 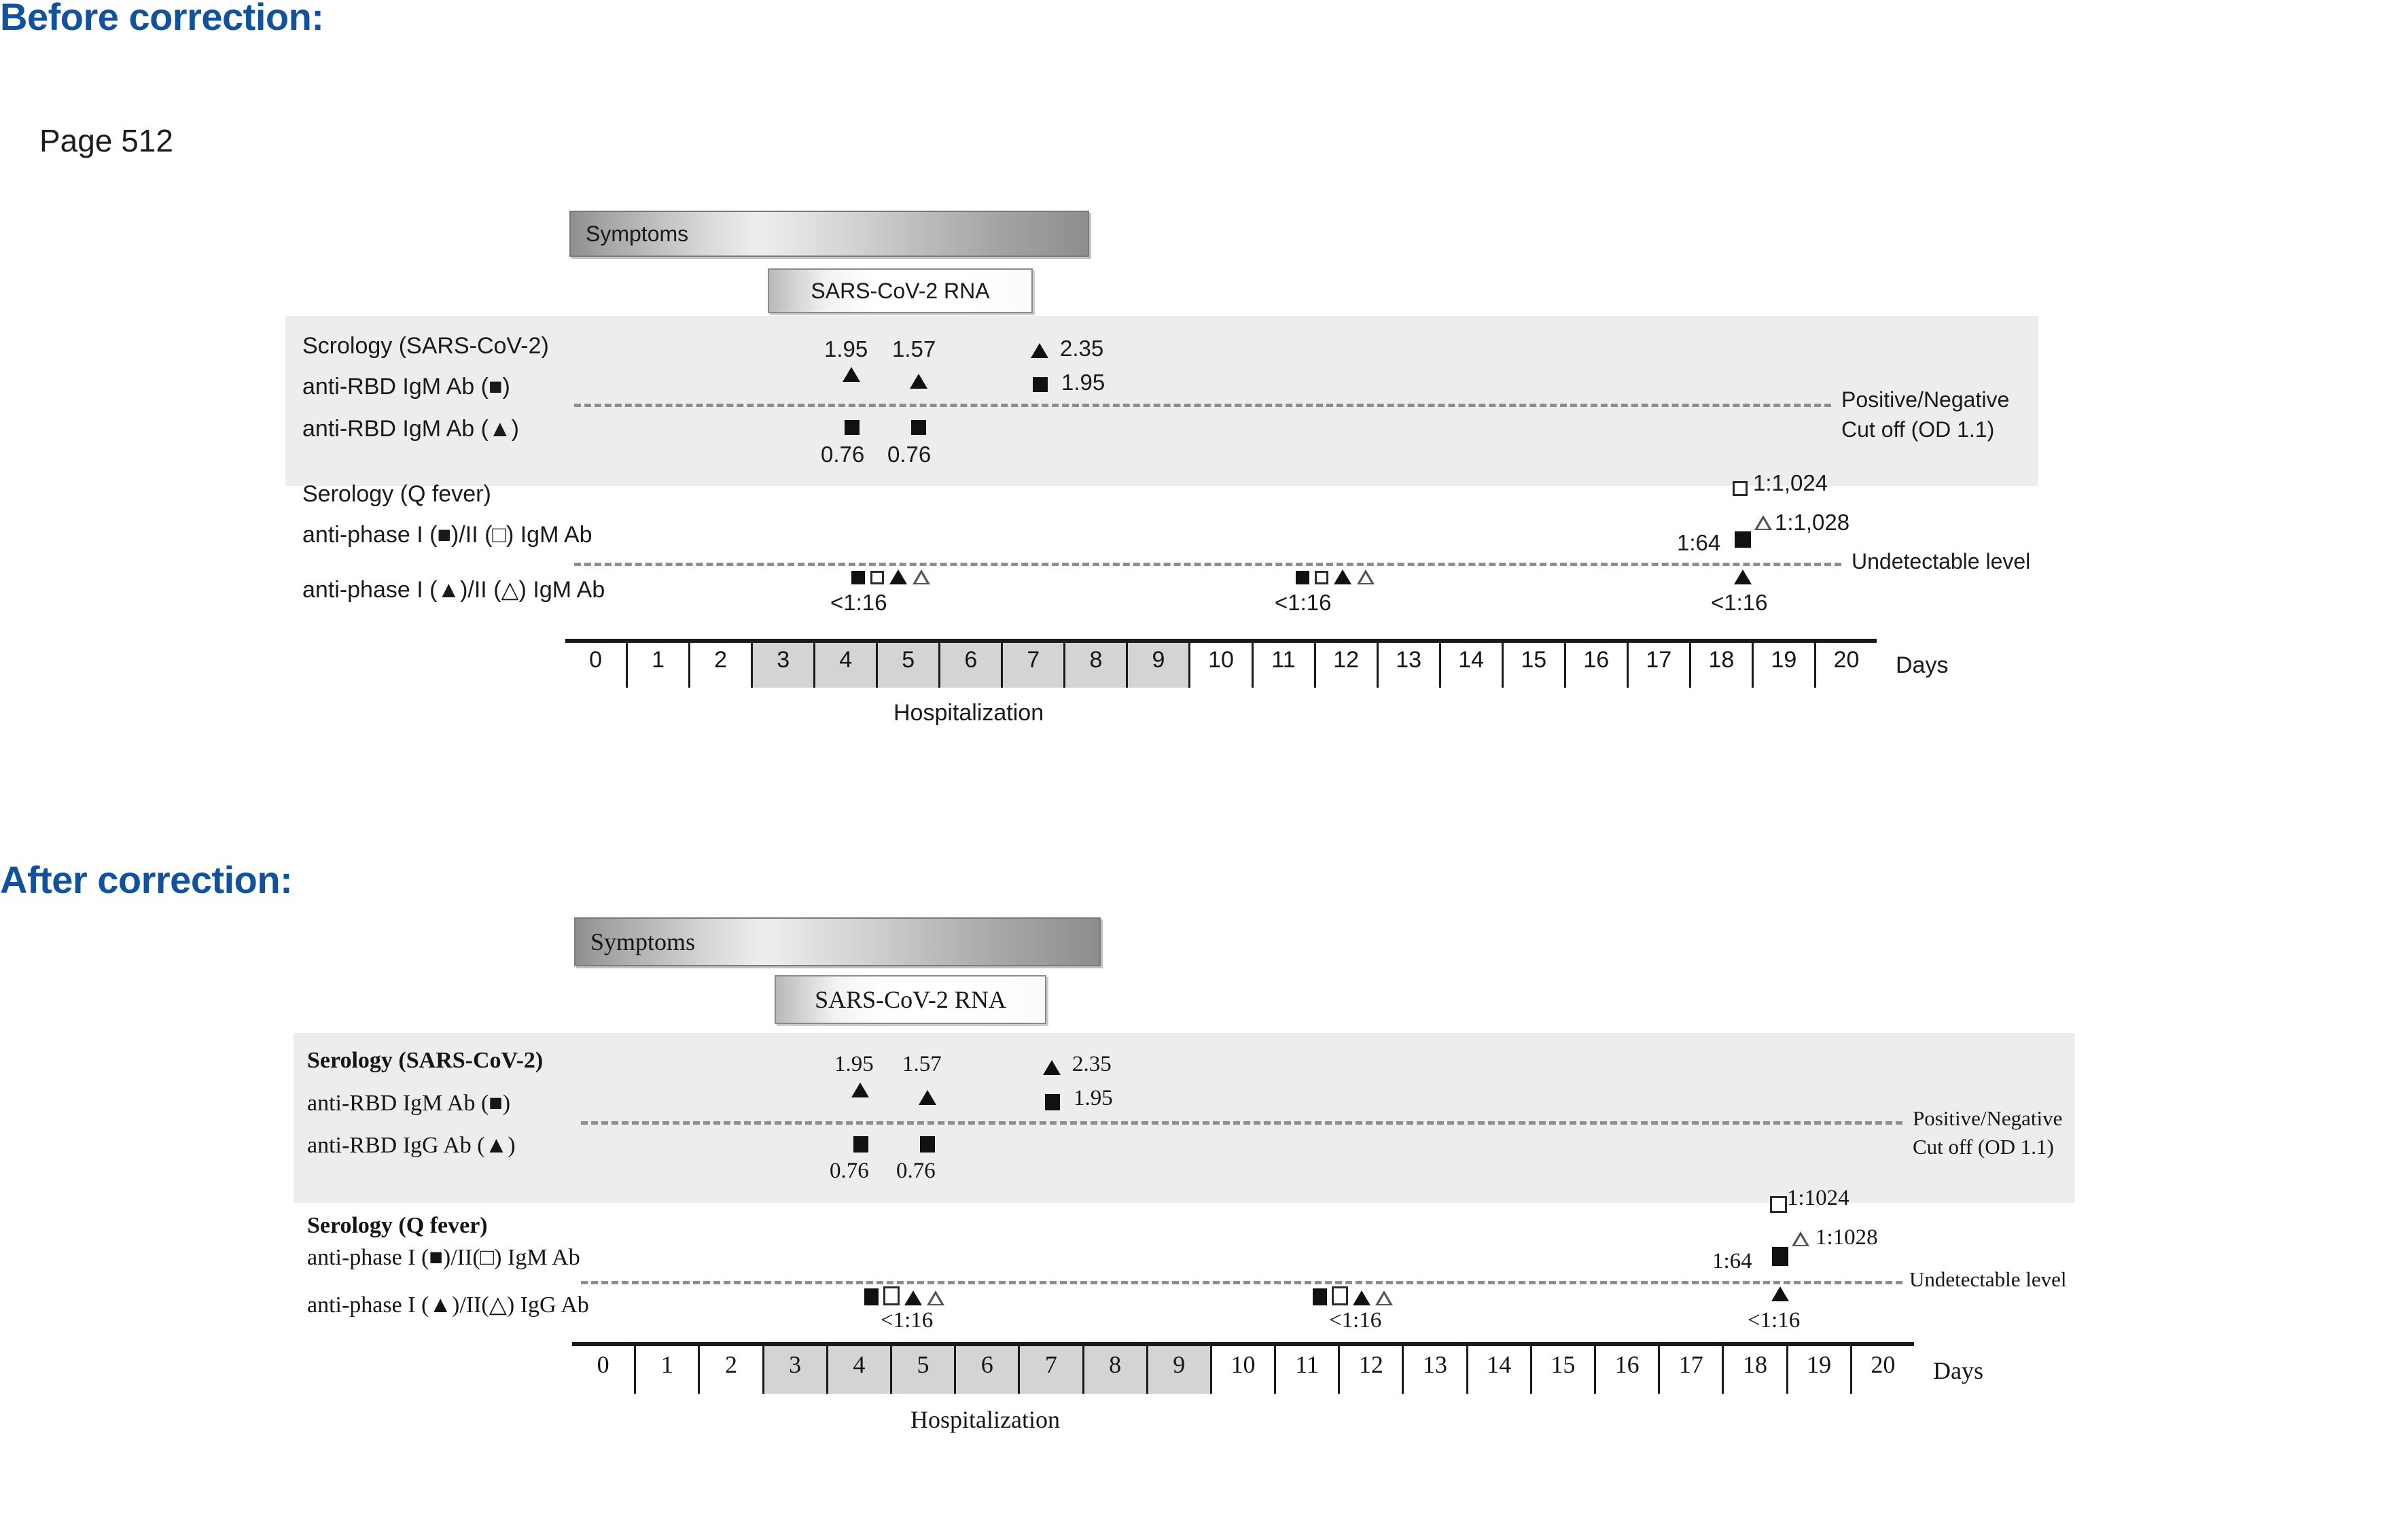 I want to click on marker-triangle-d5-after, so click(x=860, y=1090).